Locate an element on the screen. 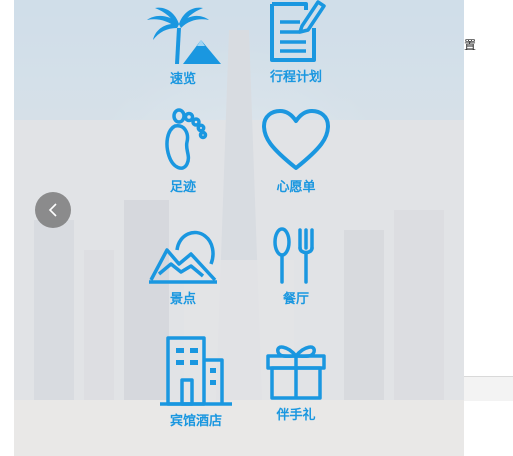 The width and height of the screenshot is (513, 456). spoon-fork-icon is located at coordinates (293, 255).